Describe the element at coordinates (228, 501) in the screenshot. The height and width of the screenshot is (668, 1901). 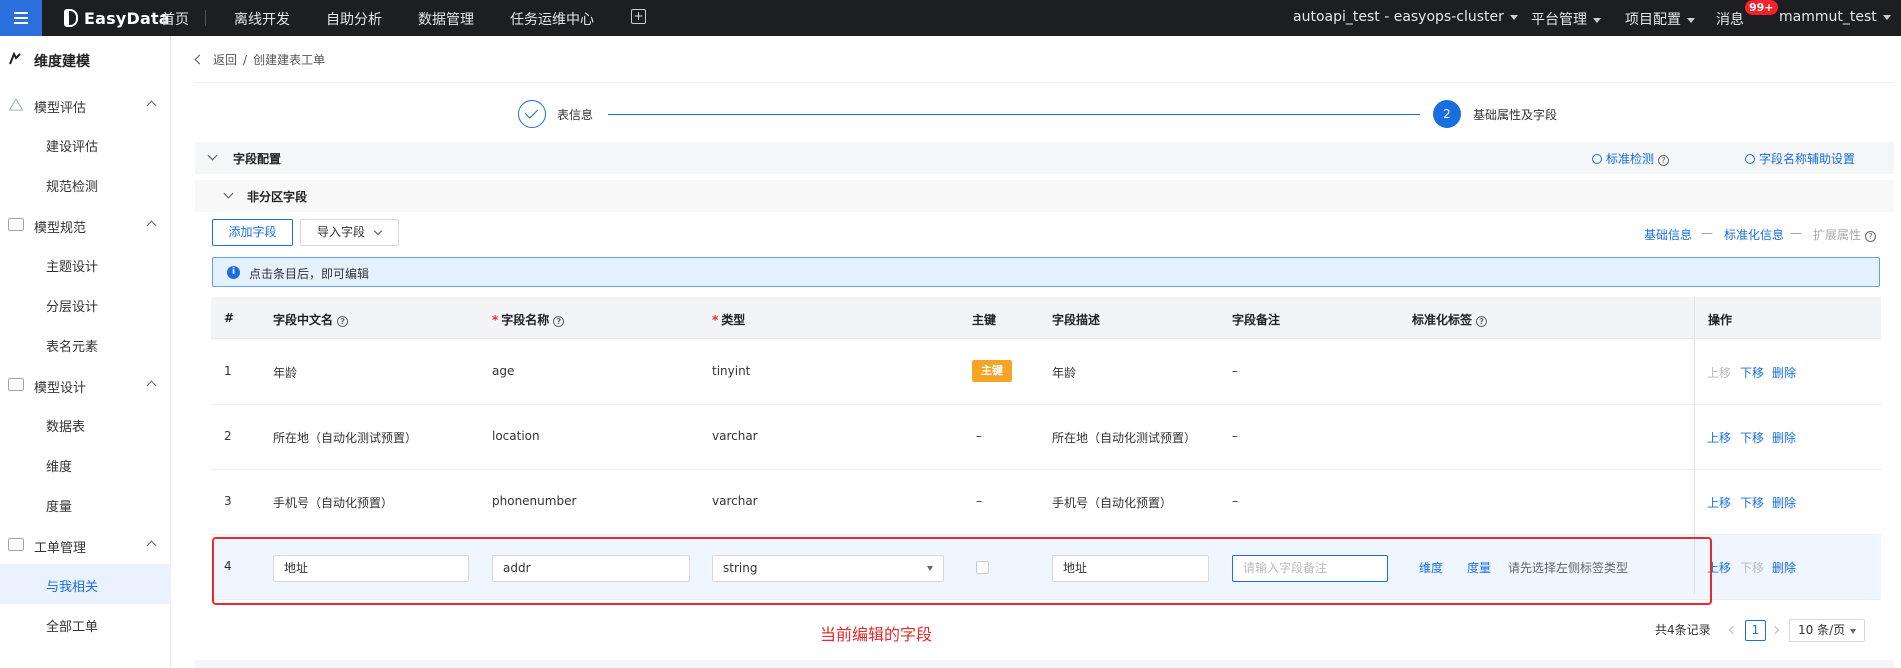
I see `cell-index: 3` at that location.